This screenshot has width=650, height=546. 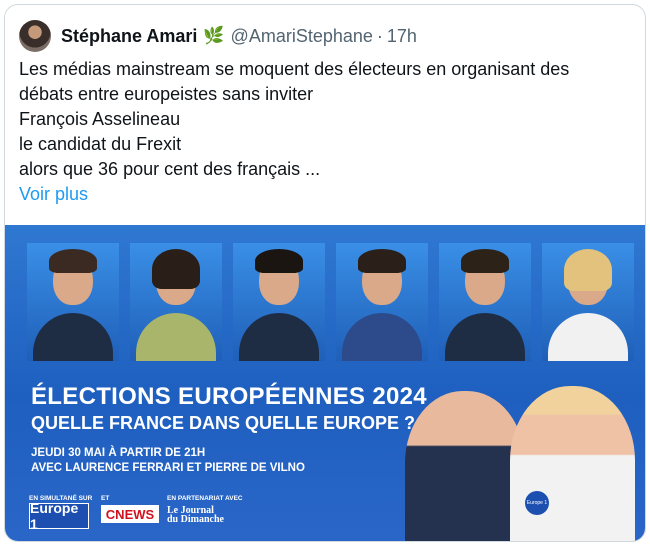 I want to click on caption-and: ET, so click(x=105, y=498).